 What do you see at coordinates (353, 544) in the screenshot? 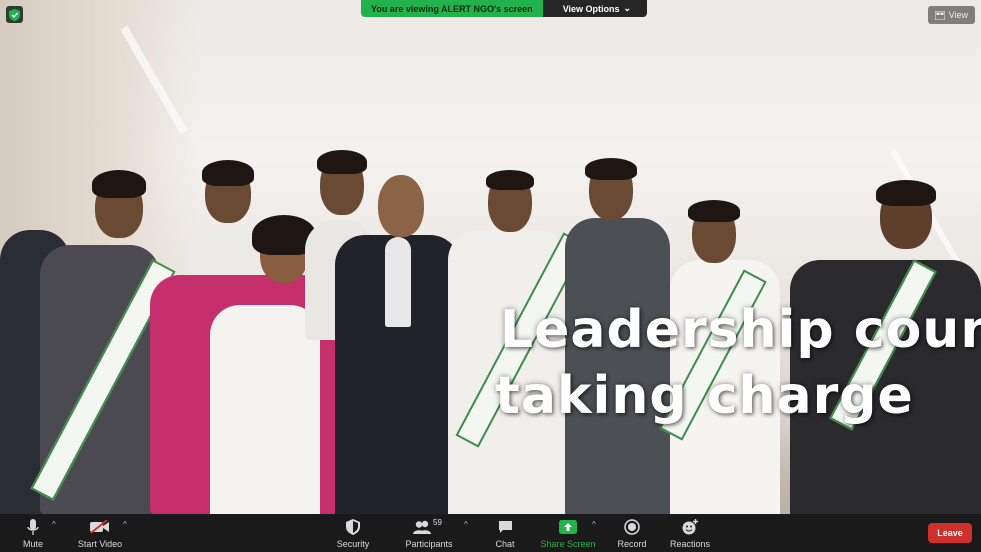
I see `security-label: Security` at bounding box center [353, 544].